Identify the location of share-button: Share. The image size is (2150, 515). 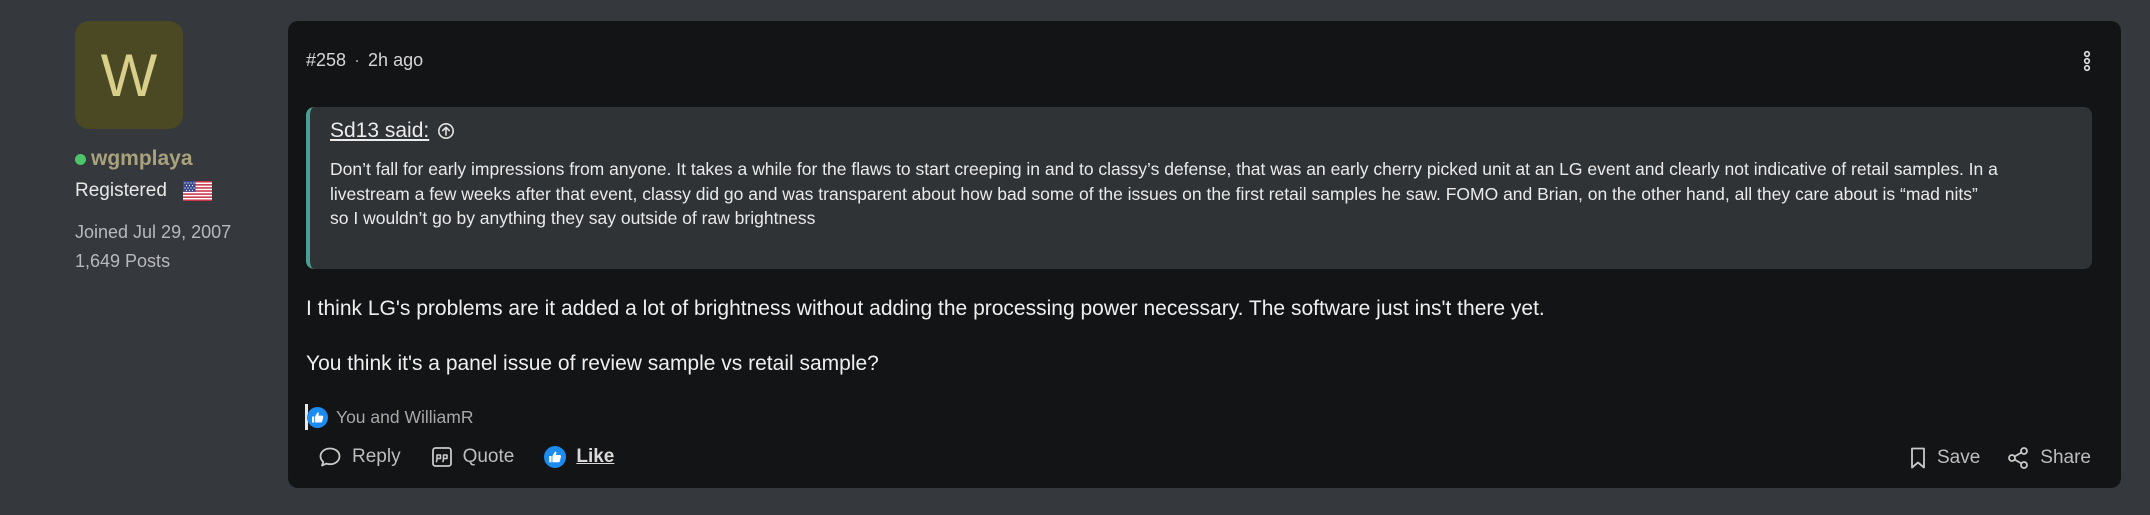
(2048, 458).